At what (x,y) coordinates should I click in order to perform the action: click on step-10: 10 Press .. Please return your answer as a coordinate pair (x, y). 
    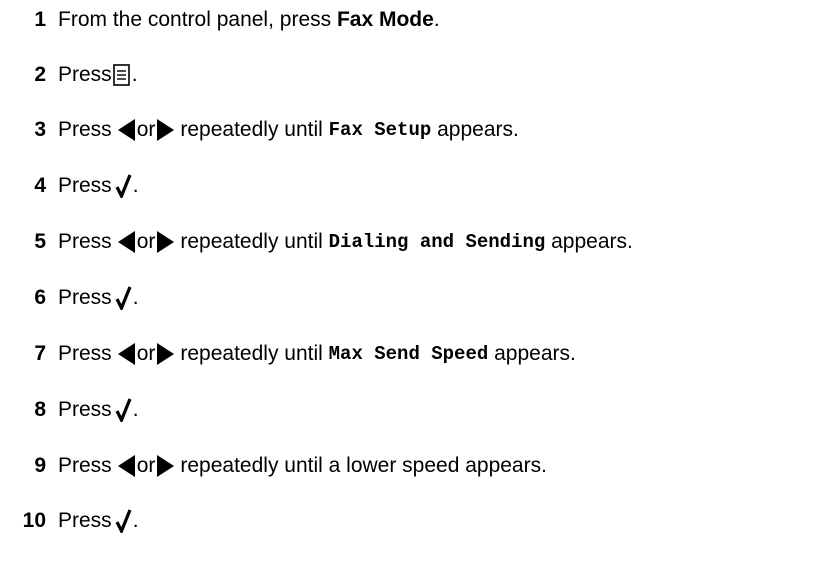
    Looking at the image, I should click on (69, 521).